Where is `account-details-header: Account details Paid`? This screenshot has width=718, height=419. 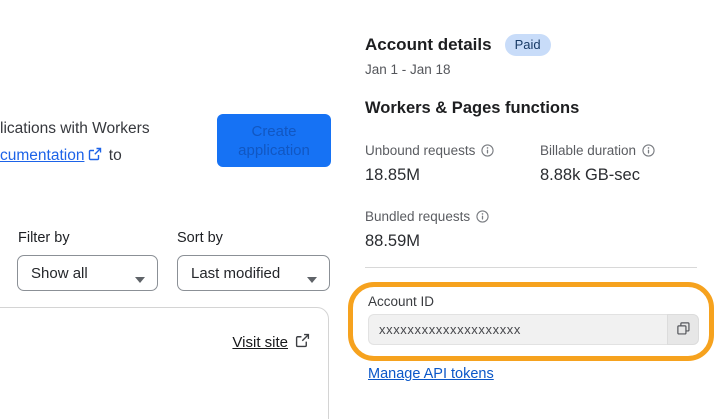
account-details-header: Account details Paid is located at coordinates (458, 45).